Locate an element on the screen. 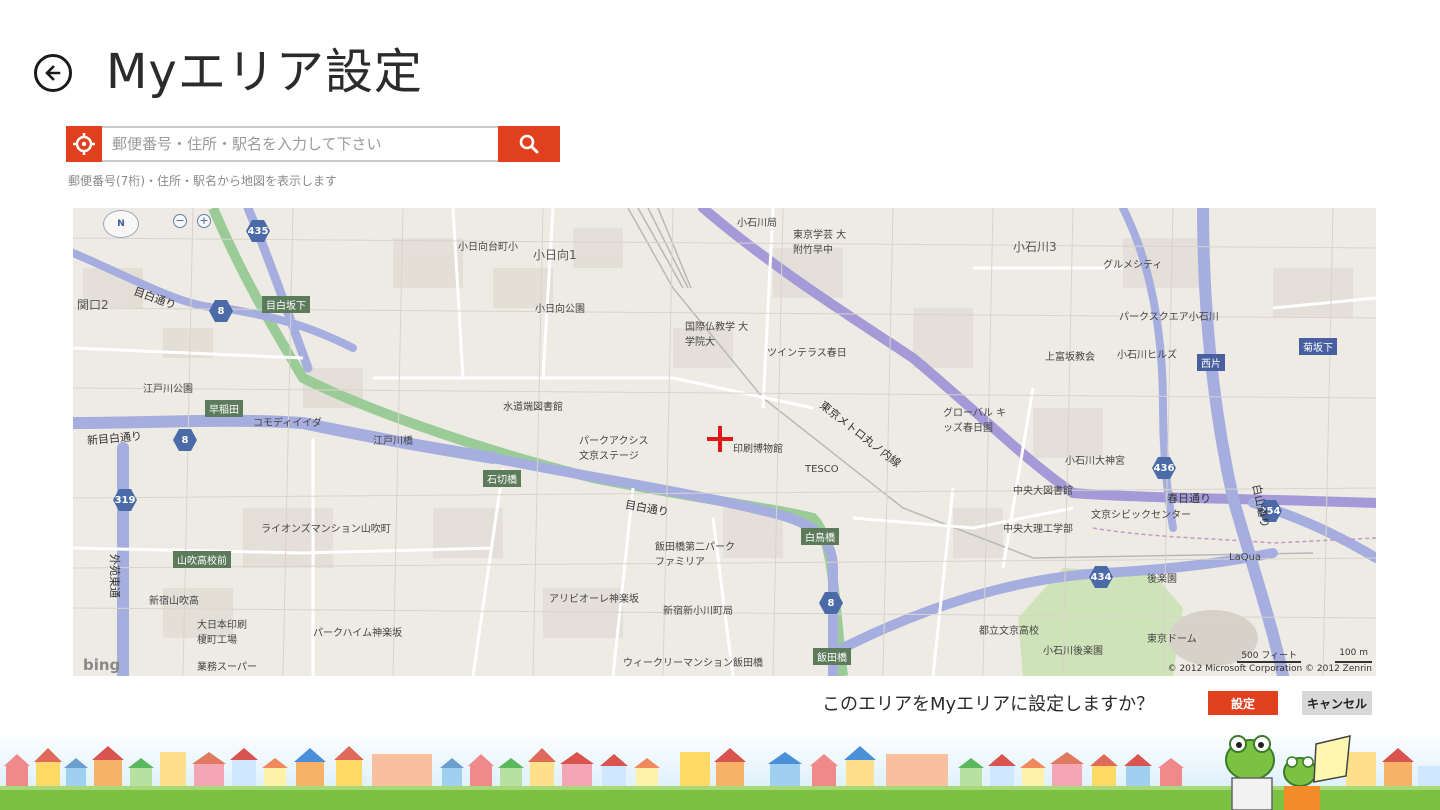 Image resolution: width=1440 pixels, height=810 pixels. station-label: 早稲田 is located at coordinates (224, 408).